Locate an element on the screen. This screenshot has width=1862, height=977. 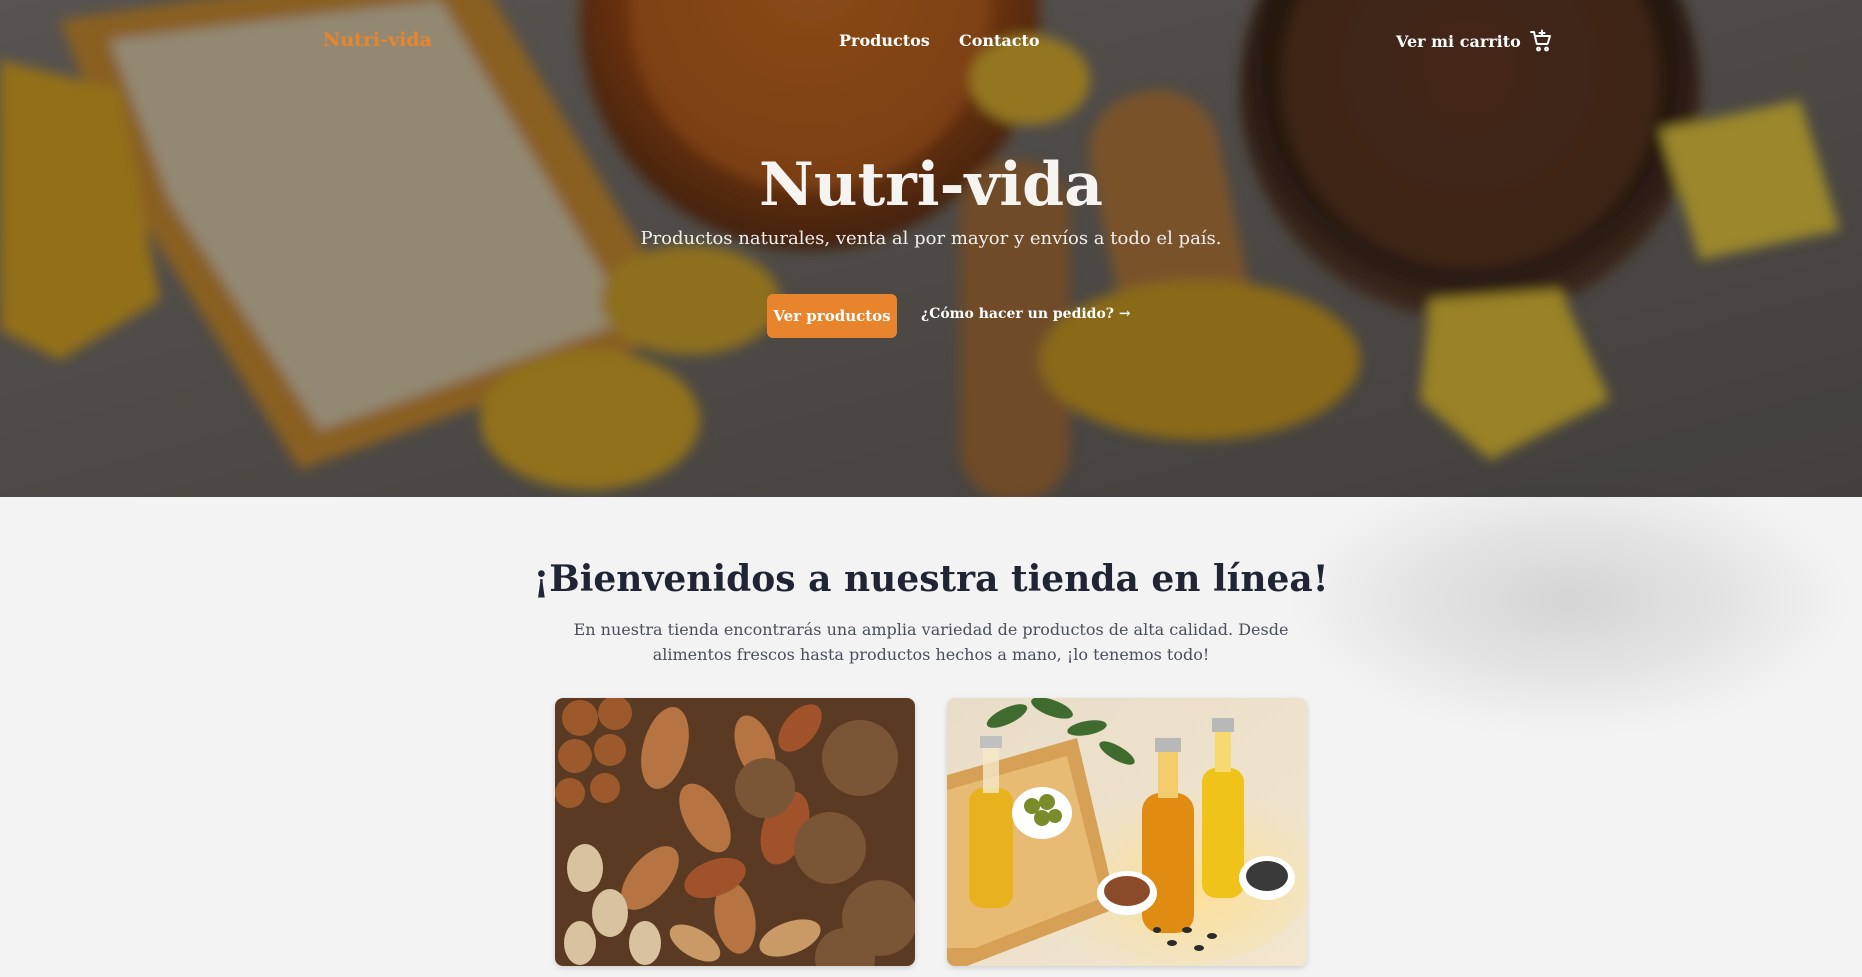
decorative-shadow is located at coordinates (1570, 600).